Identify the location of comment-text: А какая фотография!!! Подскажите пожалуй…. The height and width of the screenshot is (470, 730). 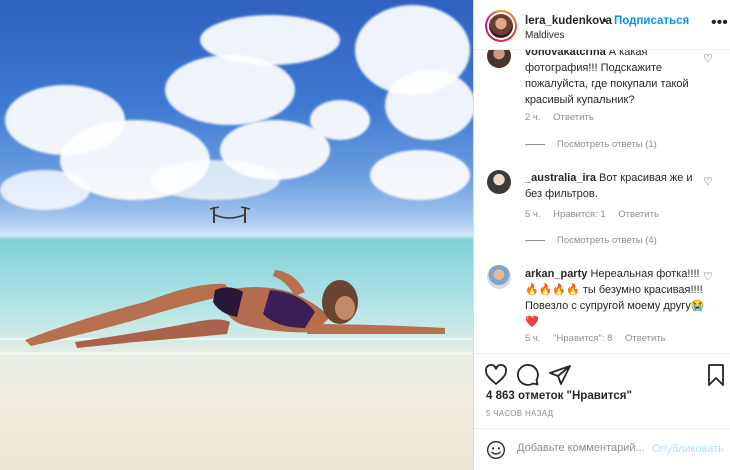
(607, 78).